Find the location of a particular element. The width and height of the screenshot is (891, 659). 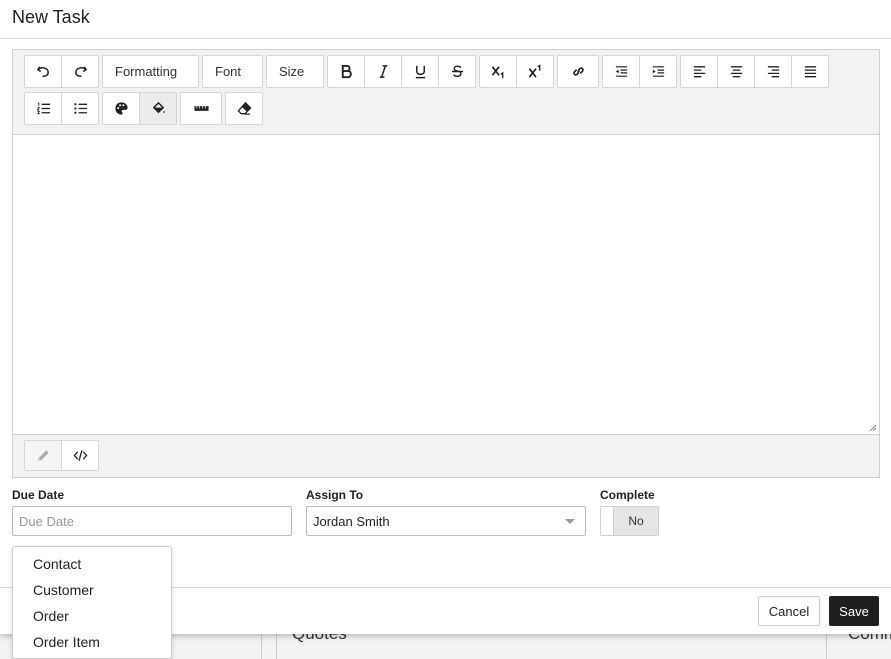

strikethrough-button is located at coordinates (457, 71).